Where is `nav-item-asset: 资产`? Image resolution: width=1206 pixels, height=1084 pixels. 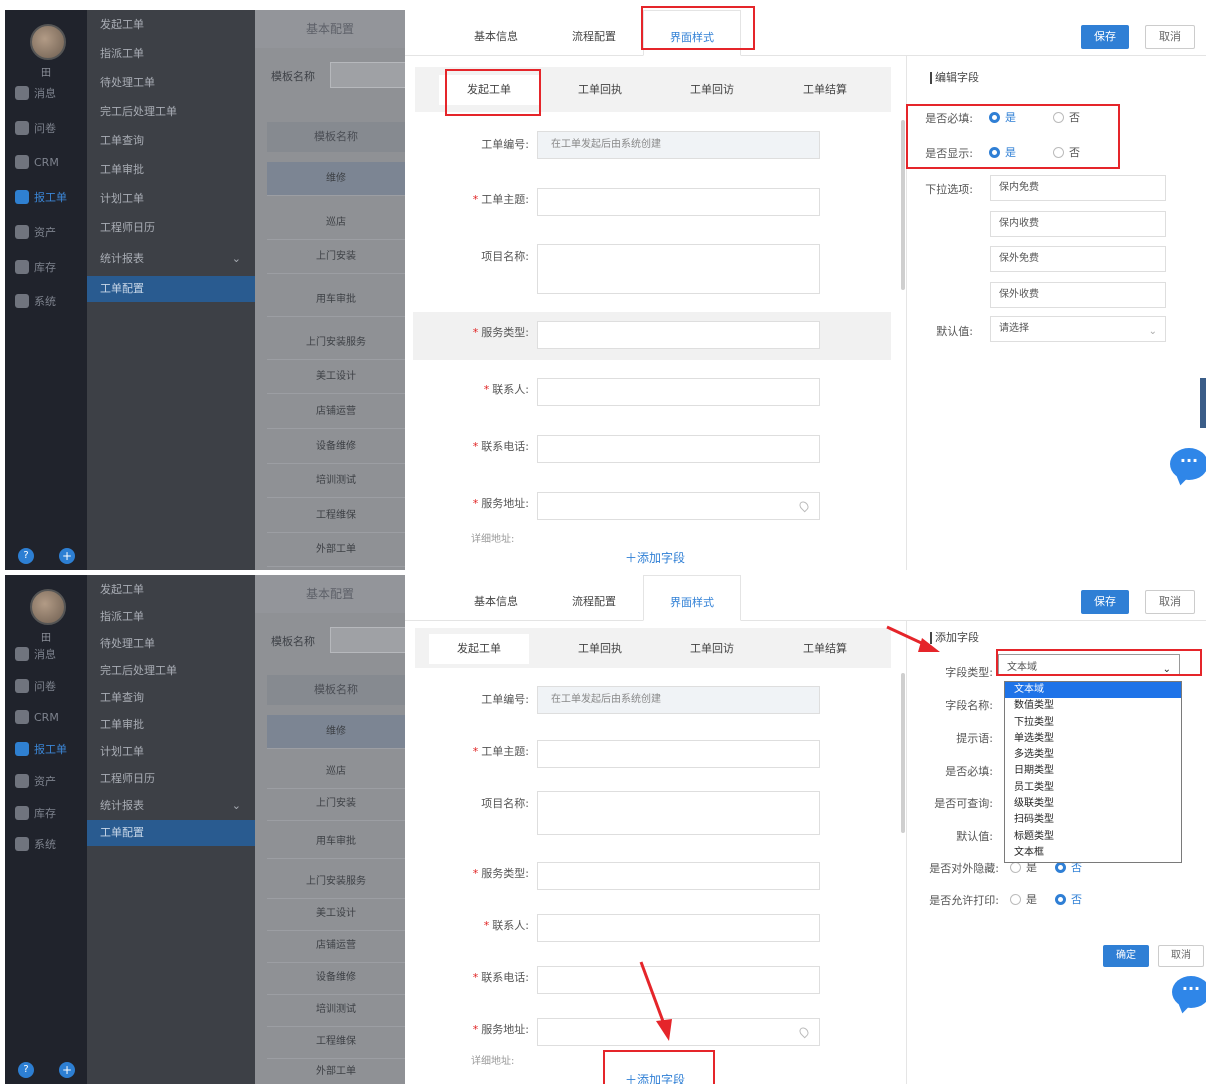
nav-item-asset: 资产 is located at coordinates (35, 781).